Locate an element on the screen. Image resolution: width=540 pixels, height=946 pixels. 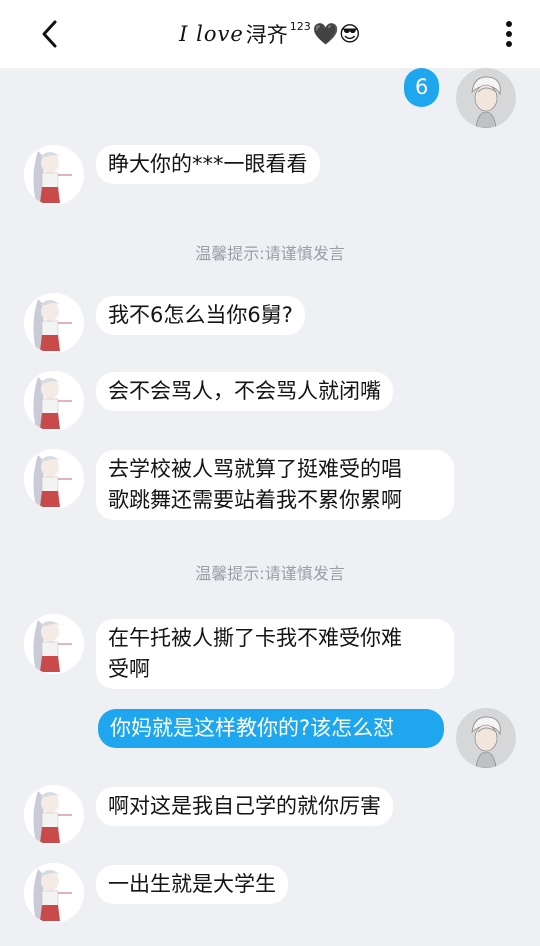
chat-header: I love 浔齐 123 🖤😎 is located at coordinates (270, 34).